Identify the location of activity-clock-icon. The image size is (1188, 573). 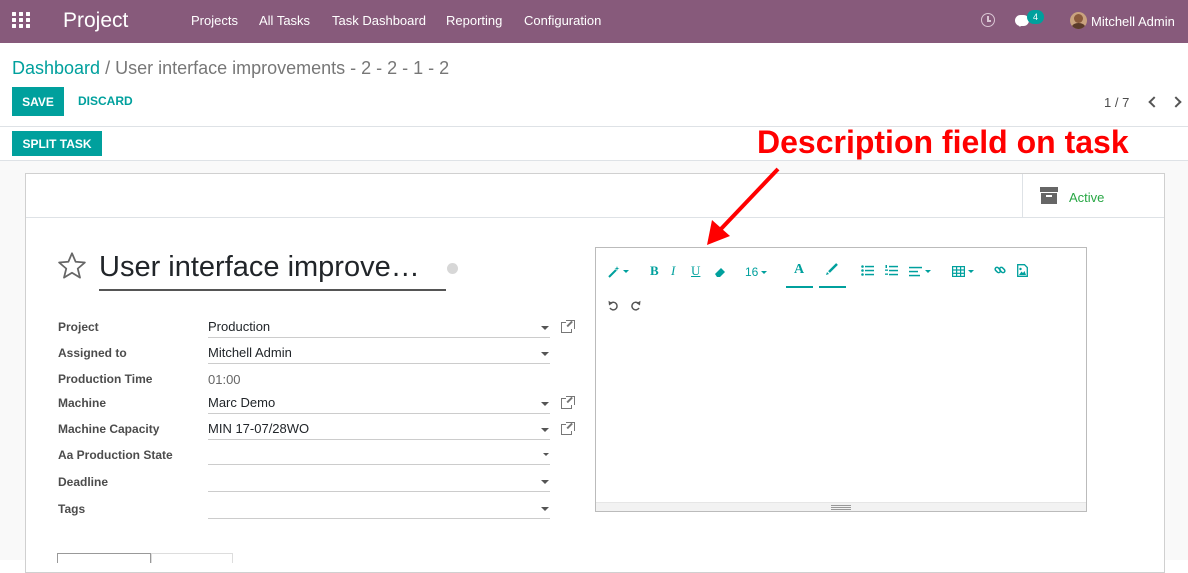
(988, 20).